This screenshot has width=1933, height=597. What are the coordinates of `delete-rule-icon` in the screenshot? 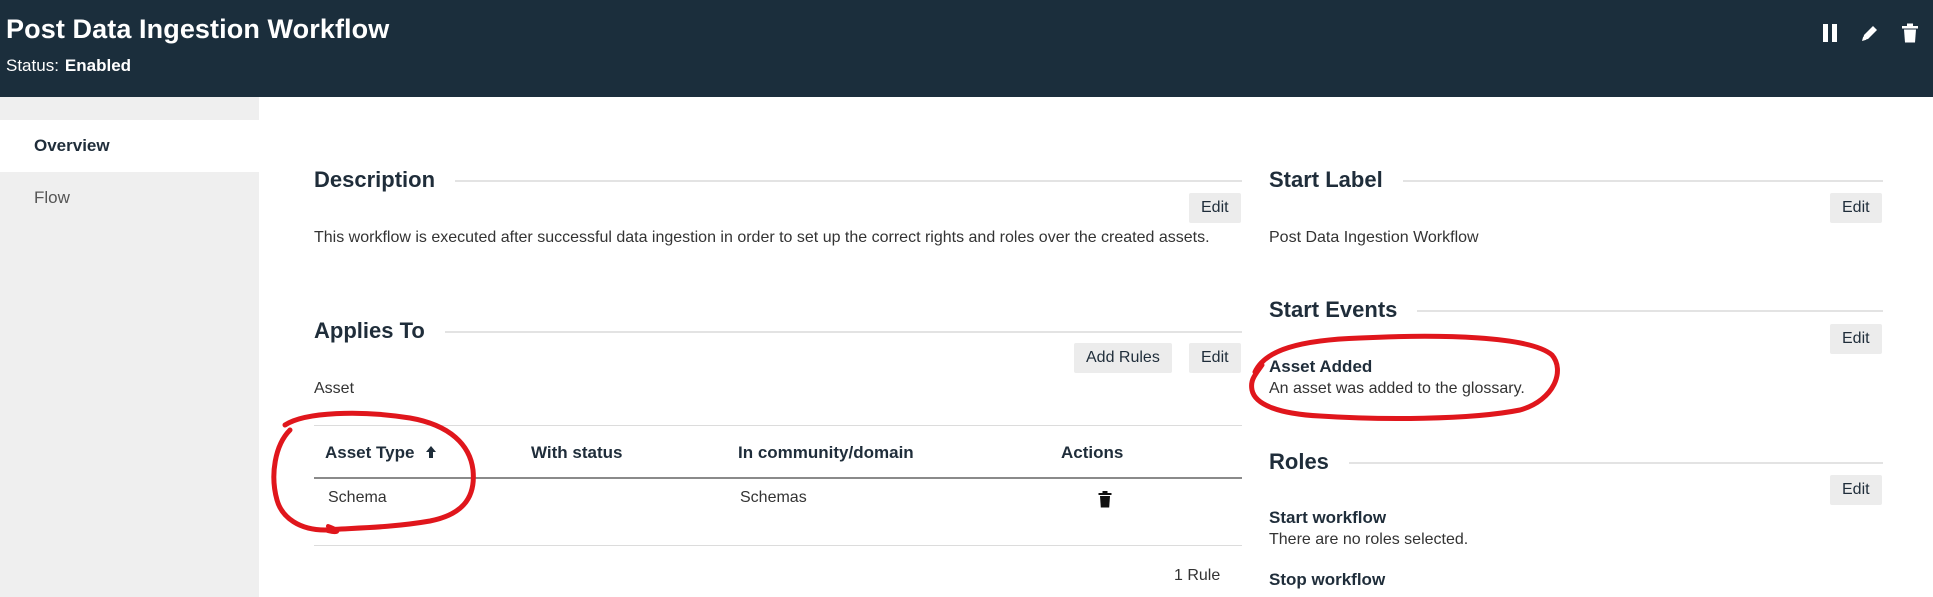 It's located at (1105, 502).